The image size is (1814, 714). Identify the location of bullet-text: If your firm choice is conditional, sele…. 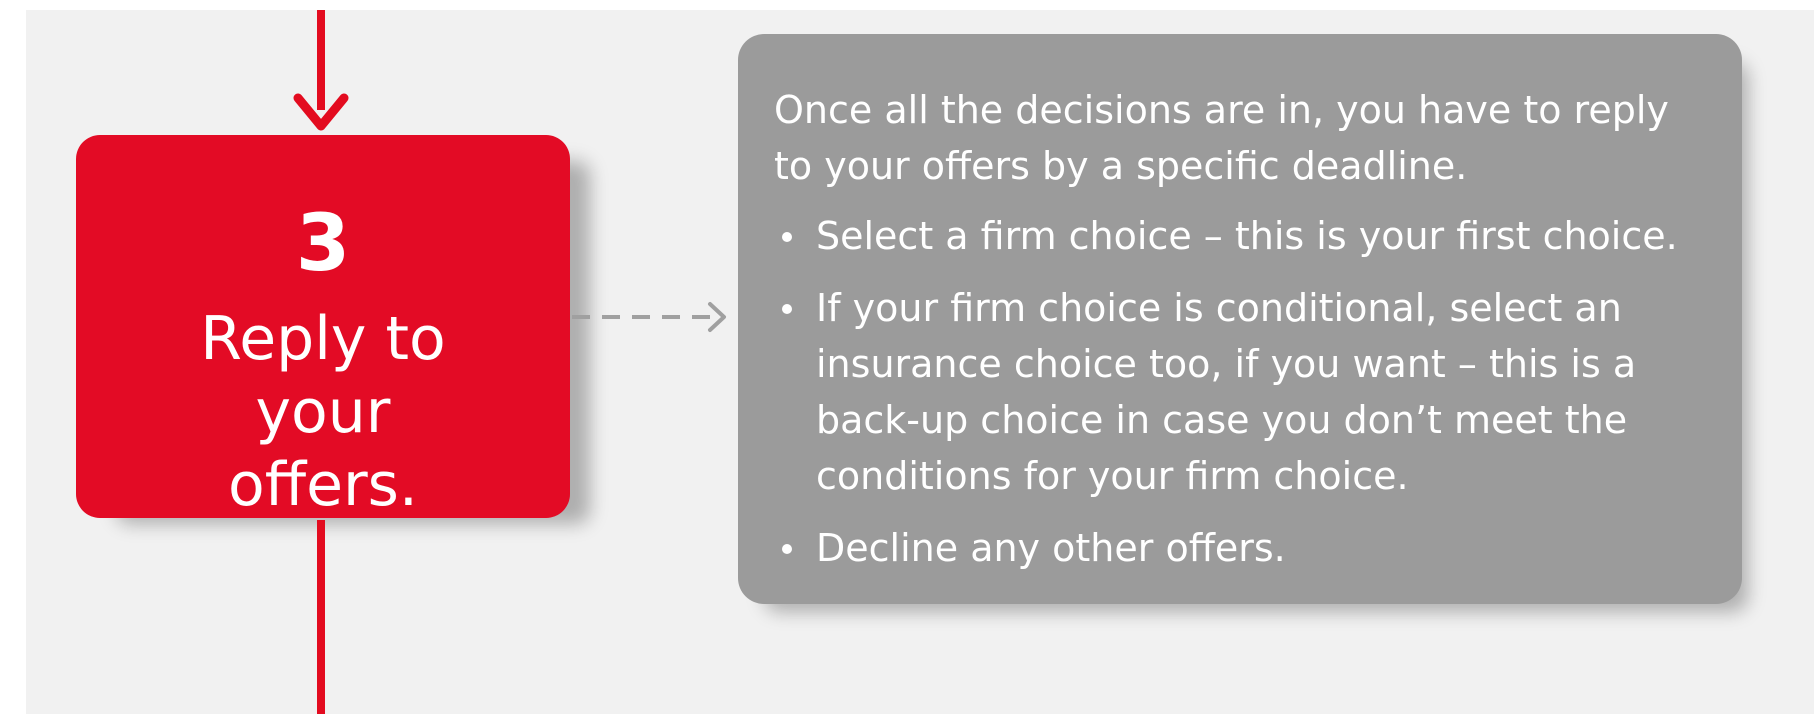
(1226, 392).